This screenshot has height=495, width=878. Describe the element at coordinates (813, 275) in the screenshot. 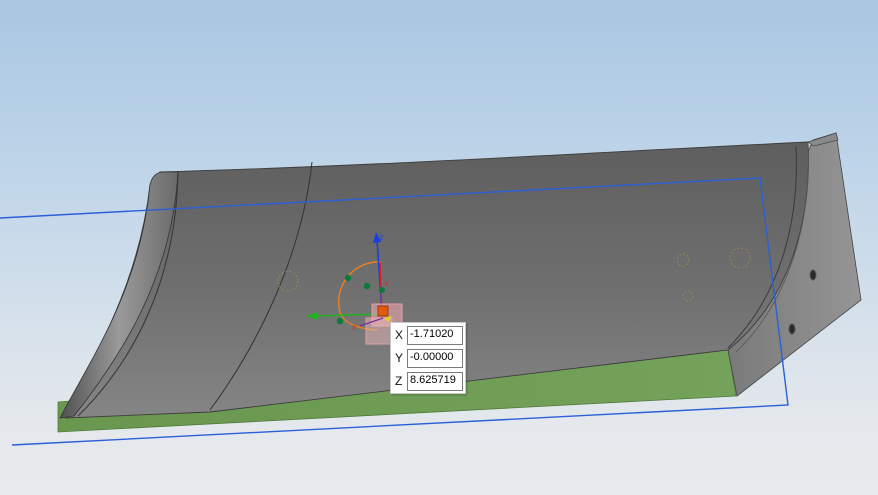

I see `side-hole-upper` at that location.